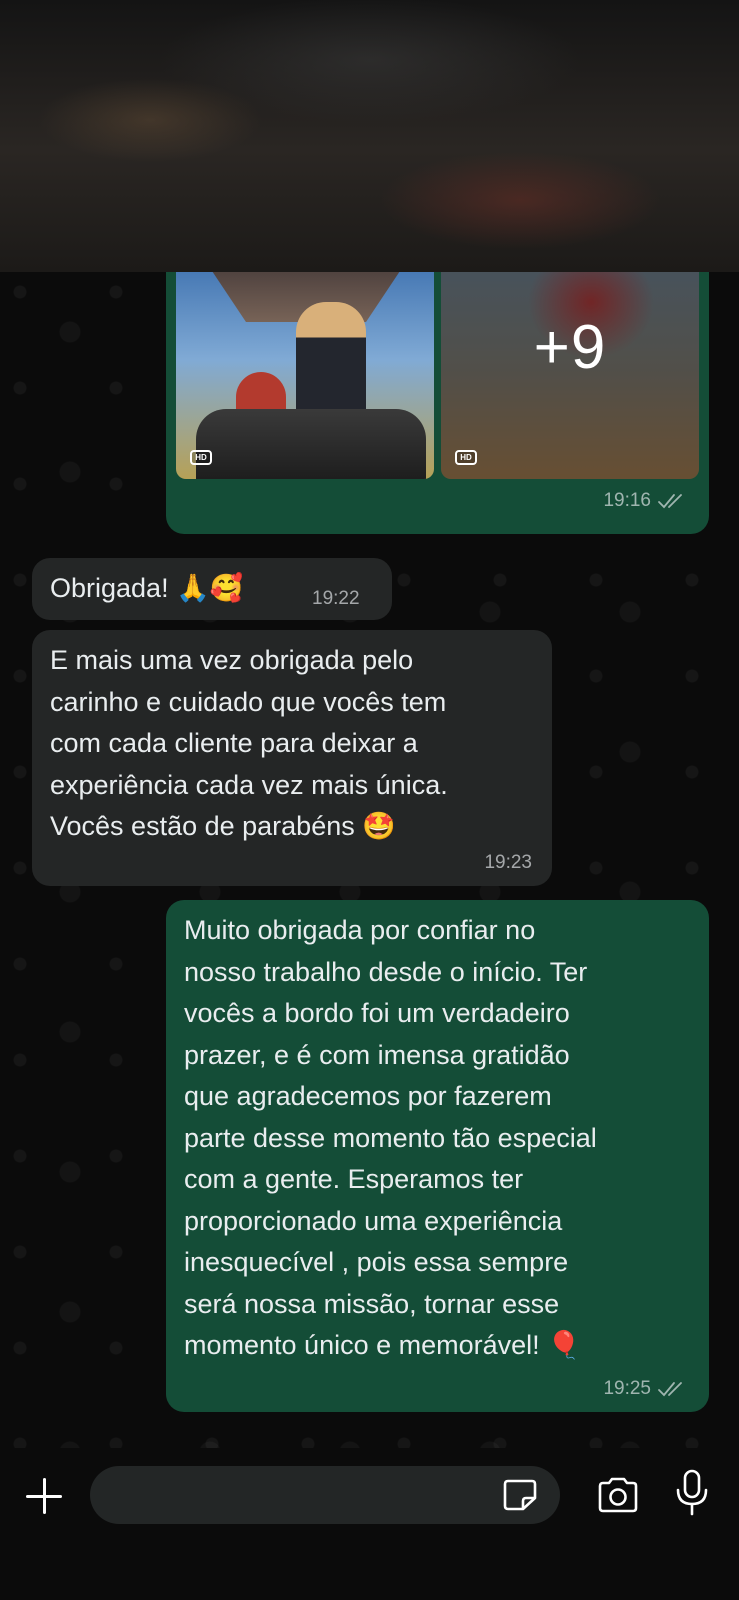 The width and height of the screenshot is (739, 1600). Describe the element at coordinates (390, 1137) in the screenshot. I see `message-line: parte desse momento tão especial` at that location.